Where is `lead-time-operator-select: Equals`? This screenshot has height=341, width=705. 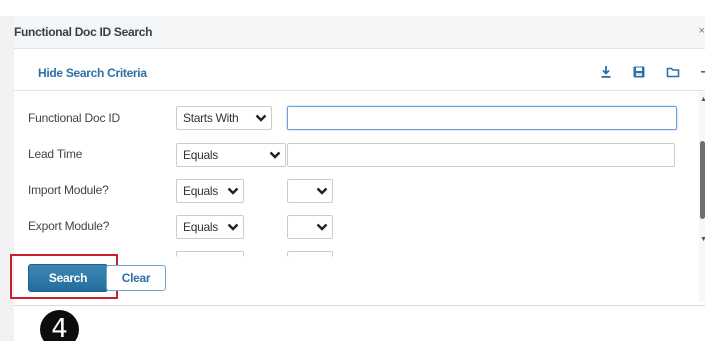
lead-time-operator-select: Equals is located at coordinates (231, 155).